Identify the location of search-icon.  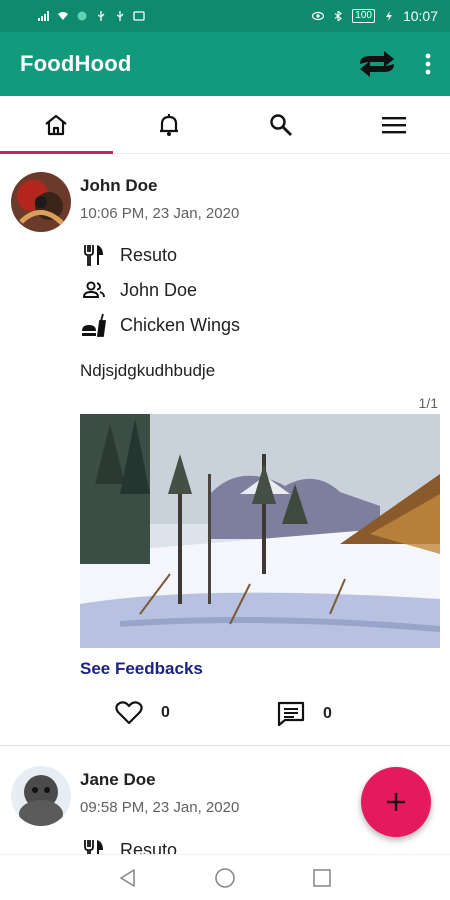
(281, 124).